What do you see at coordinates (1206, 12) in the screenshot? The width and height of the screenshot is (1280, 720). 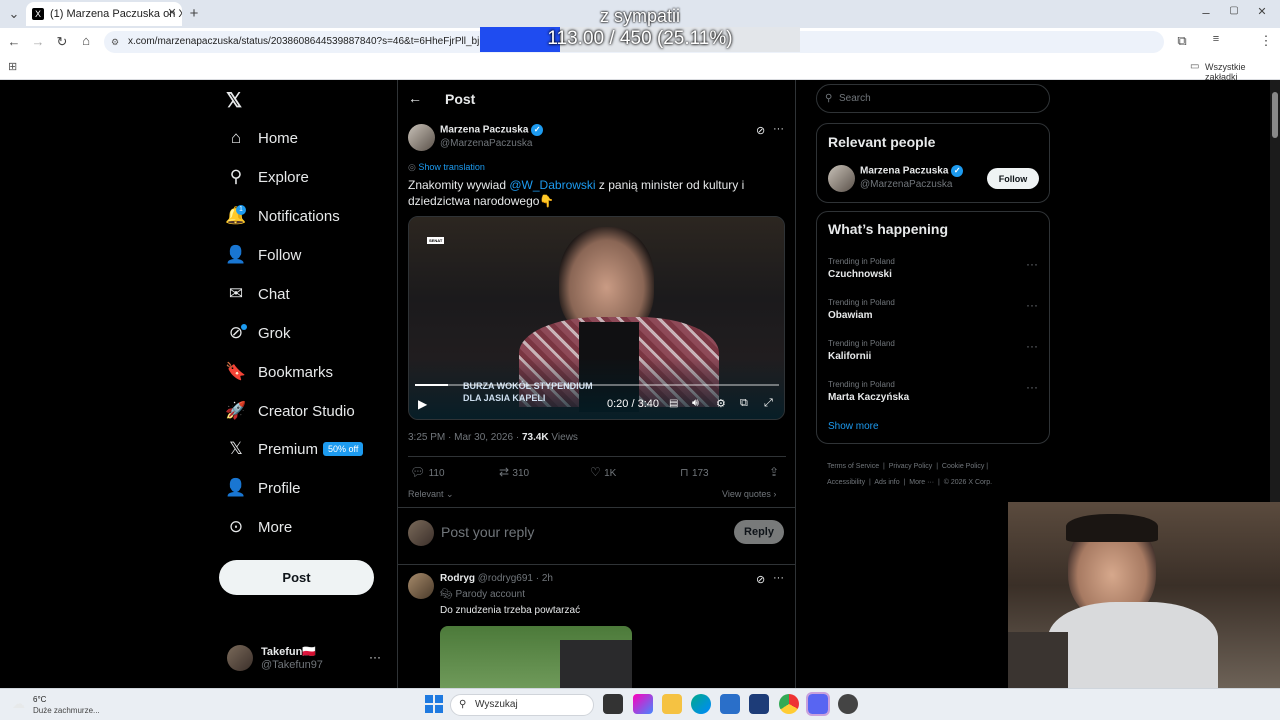 I see `minimize-icon: –` at bounding box center [1206, 12].